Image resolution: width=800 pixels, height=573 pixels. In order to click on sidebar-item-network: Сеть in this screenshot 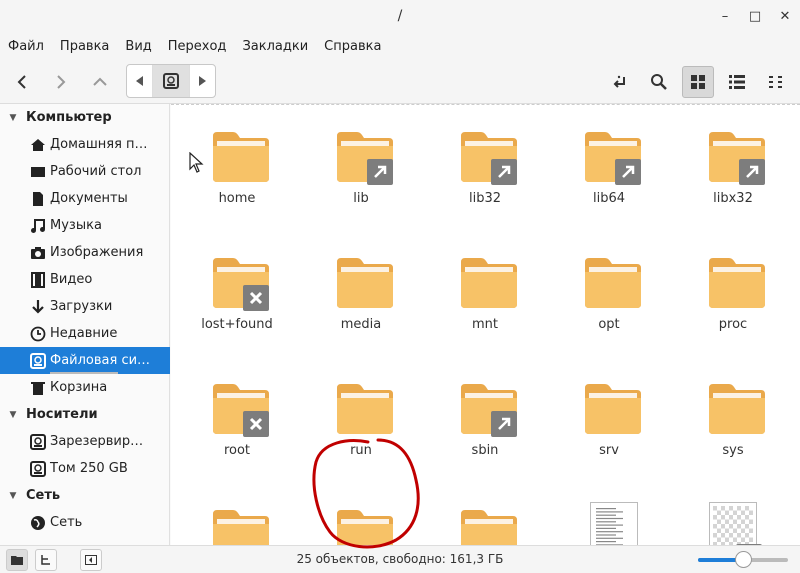, I will do `click(85, 522)`.